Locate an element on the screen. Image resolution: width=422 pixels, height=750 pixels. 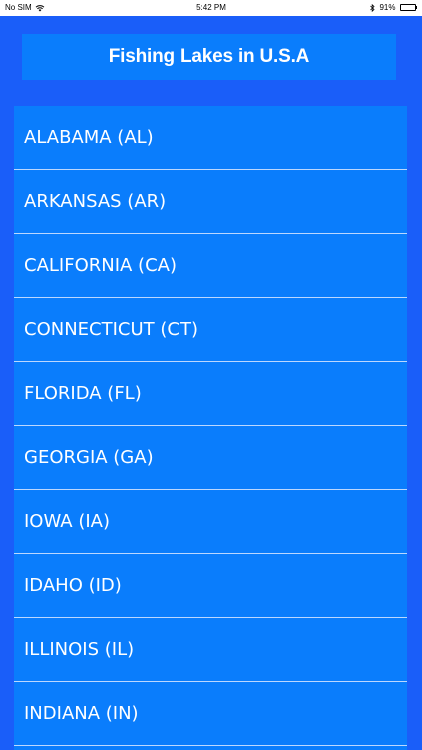
list-item: INDIANA (IN) is located at coordinates (210, 714).